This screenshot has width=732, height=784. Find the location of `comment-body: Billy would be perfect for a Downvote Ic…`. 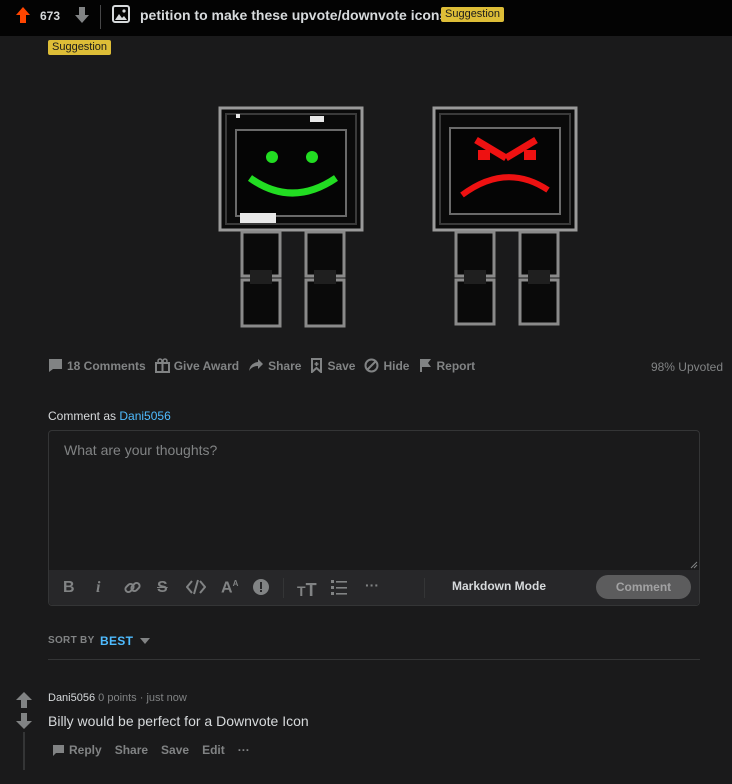

comment-body: Billy would be perfect for a Downvote Ic… is located at coordinates (178, 721).